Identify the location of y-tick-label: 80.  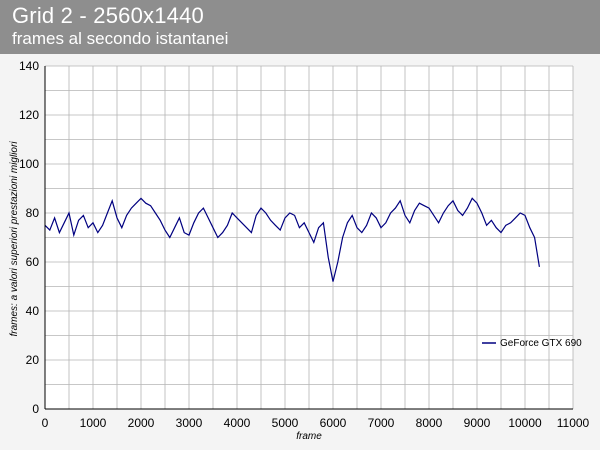
(33, 213).